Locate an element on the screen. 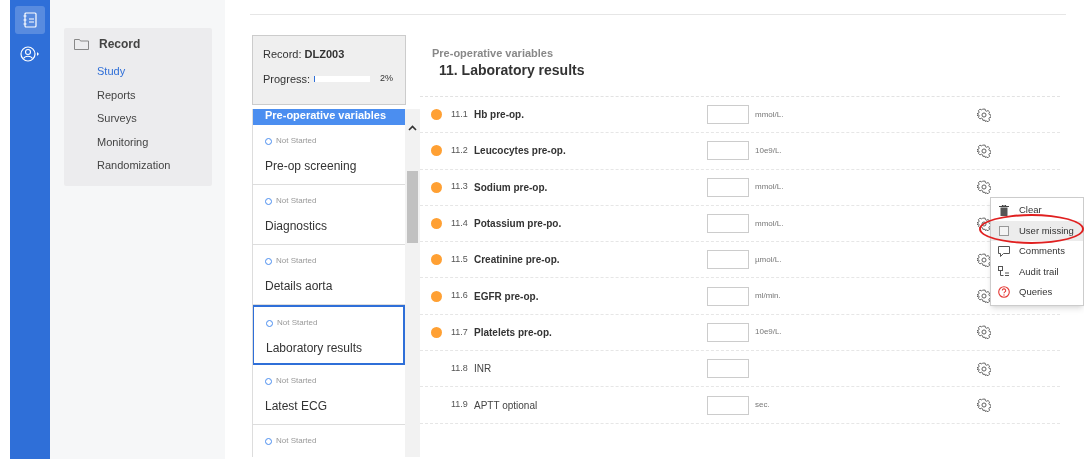 This screenshot has width=1084, height=459. step-label: Laboratory results is located at coordinates (315, 348).